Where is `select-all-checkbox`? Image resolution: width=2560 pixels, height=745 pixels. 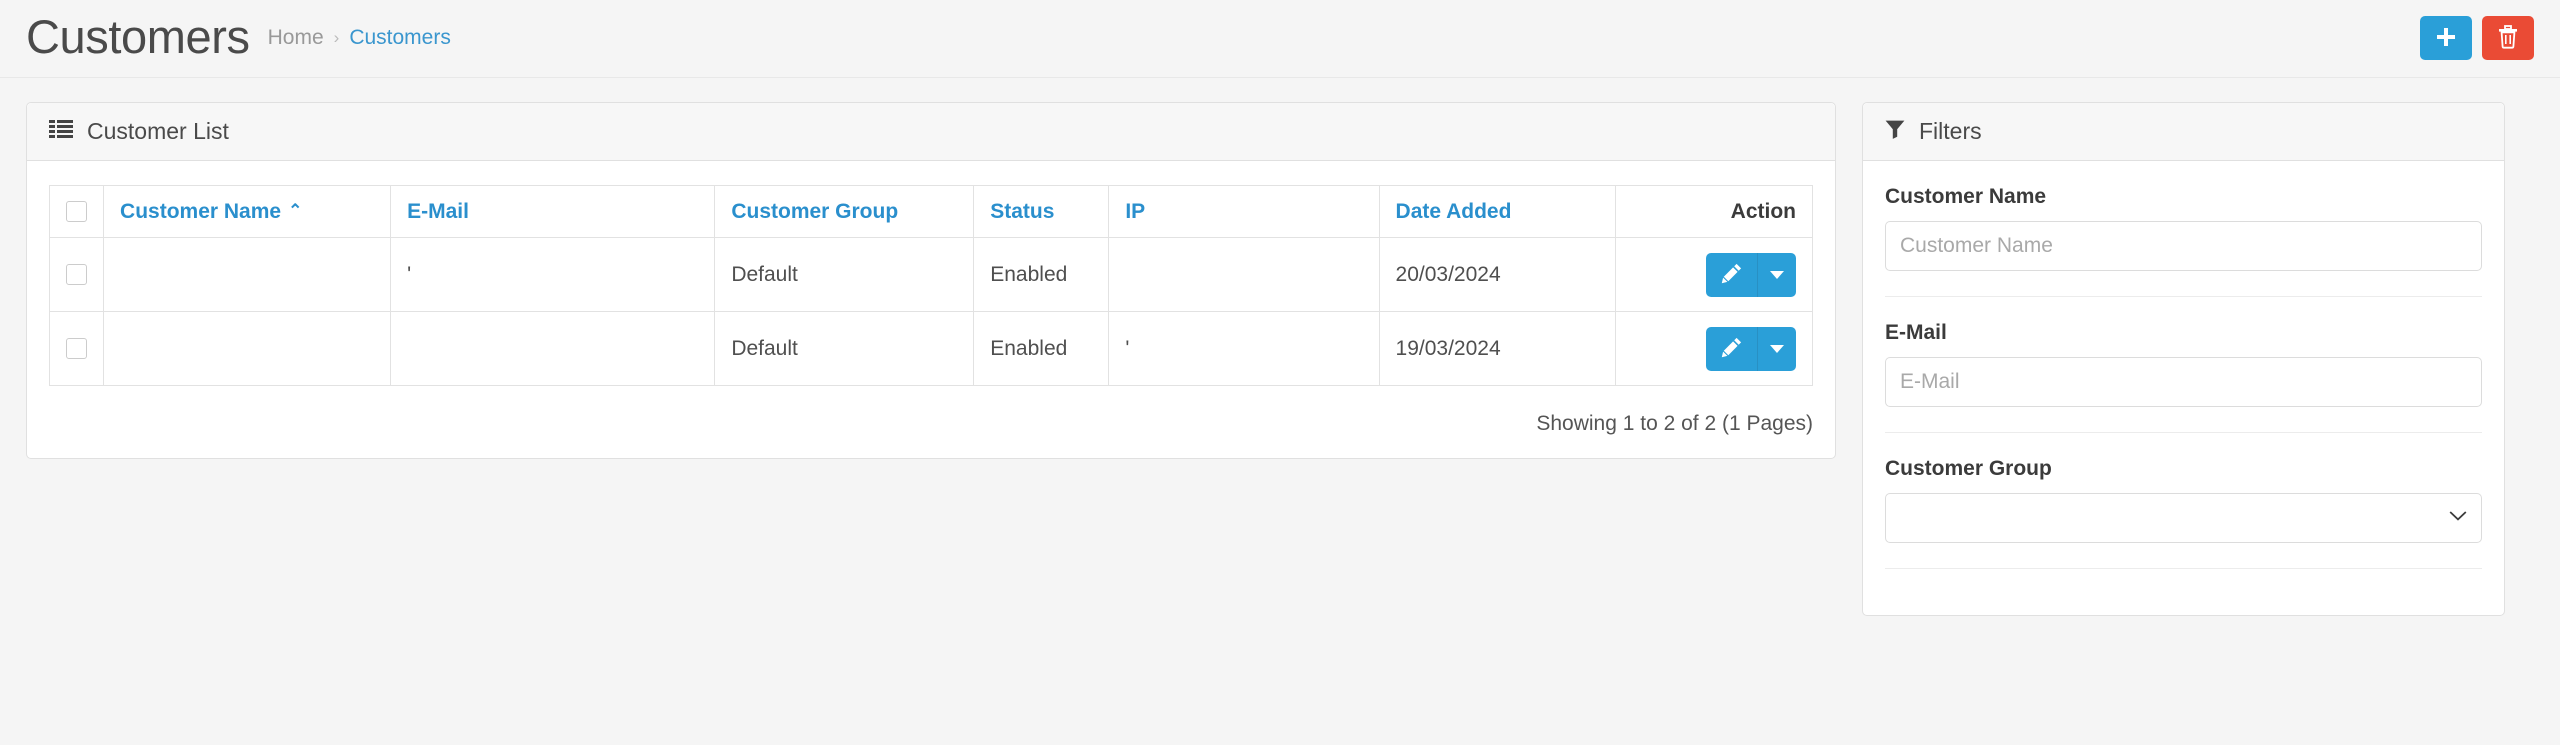 select-all-checkbox is located at coordinates (77, 212).